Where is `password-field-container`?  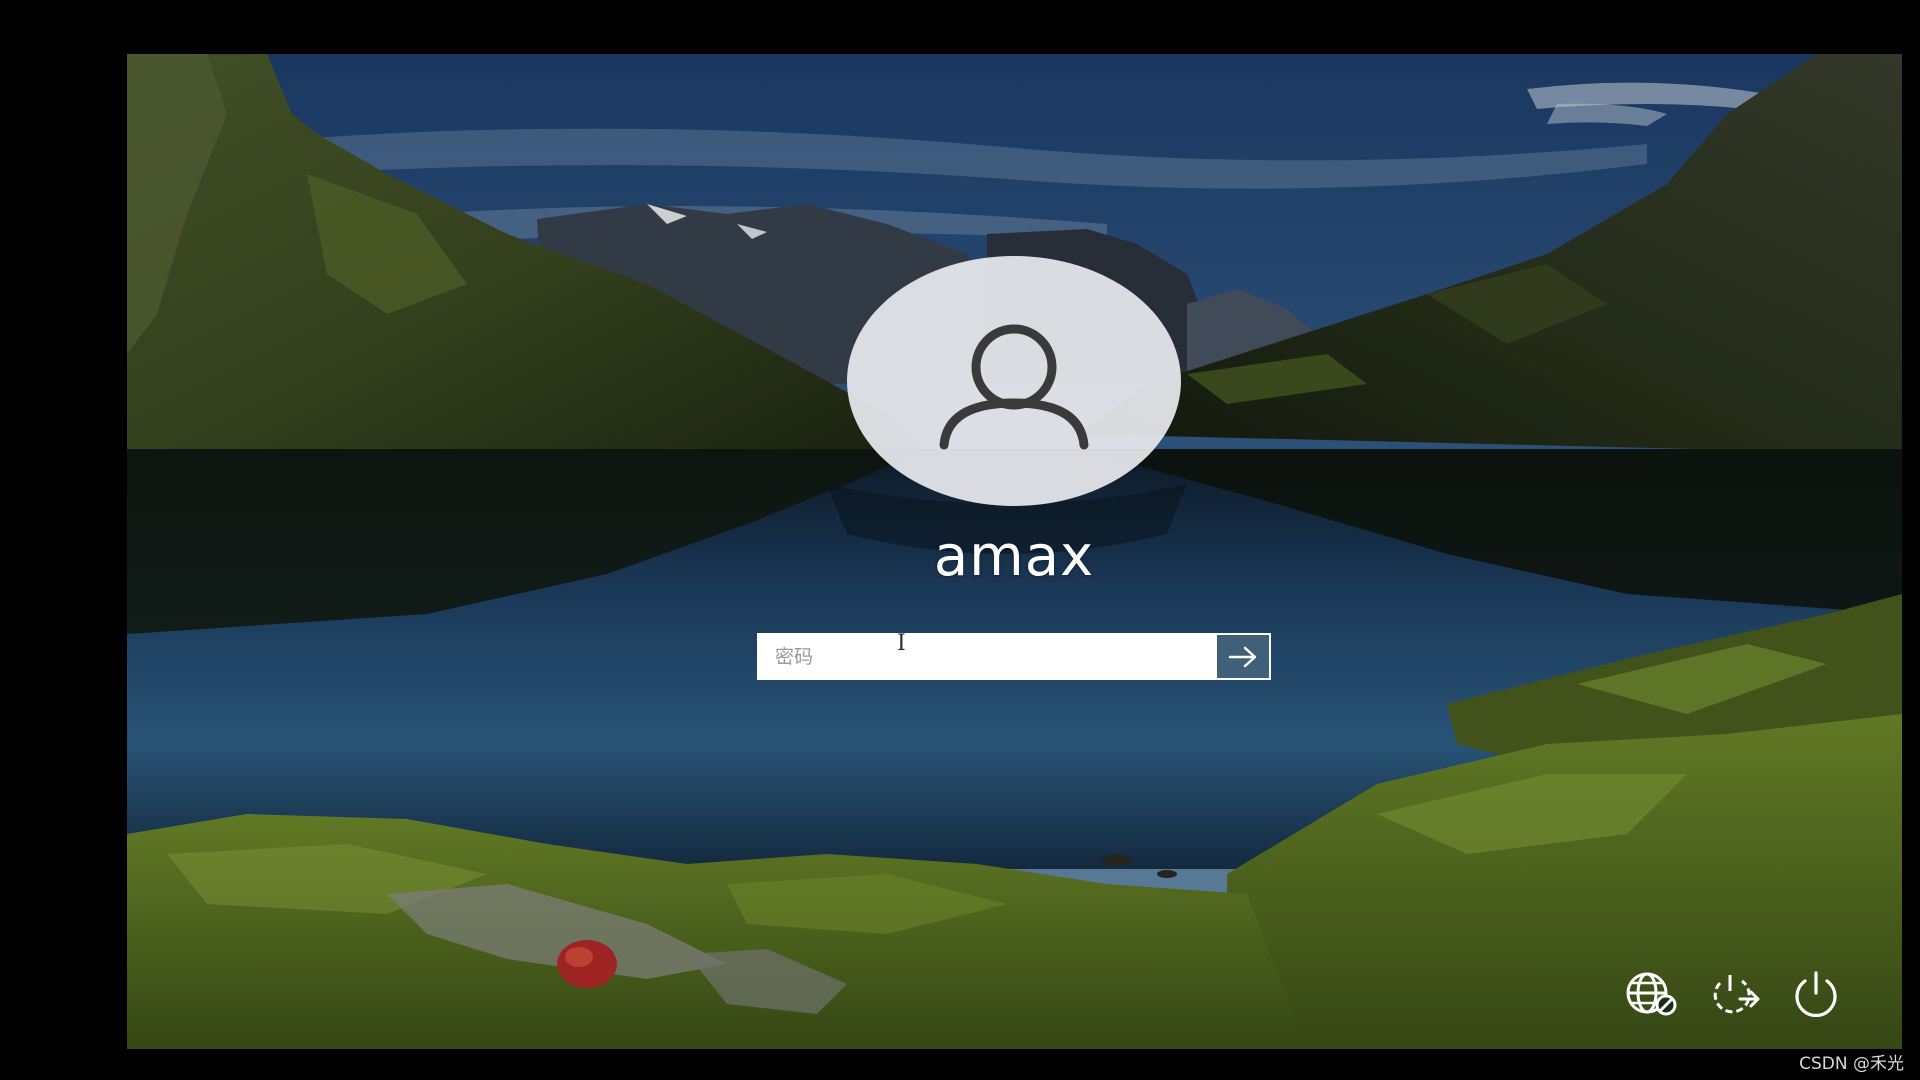 password-field-container is located at coordinates (1014, 656).